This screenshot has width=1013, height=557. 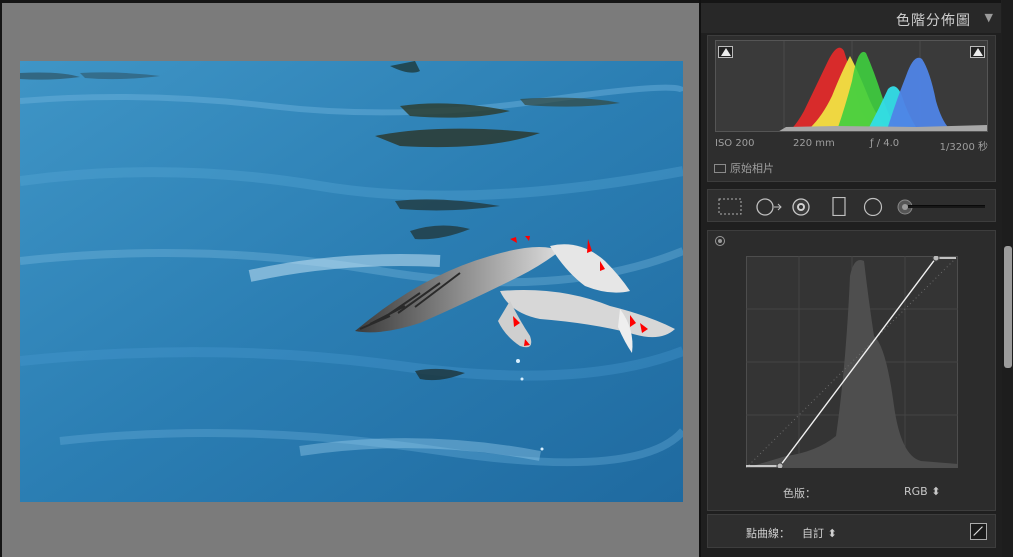 What do you see at coordinates (851, 205) in the screenshot?
I see `tool-strip` at bounding box center [851, 205].